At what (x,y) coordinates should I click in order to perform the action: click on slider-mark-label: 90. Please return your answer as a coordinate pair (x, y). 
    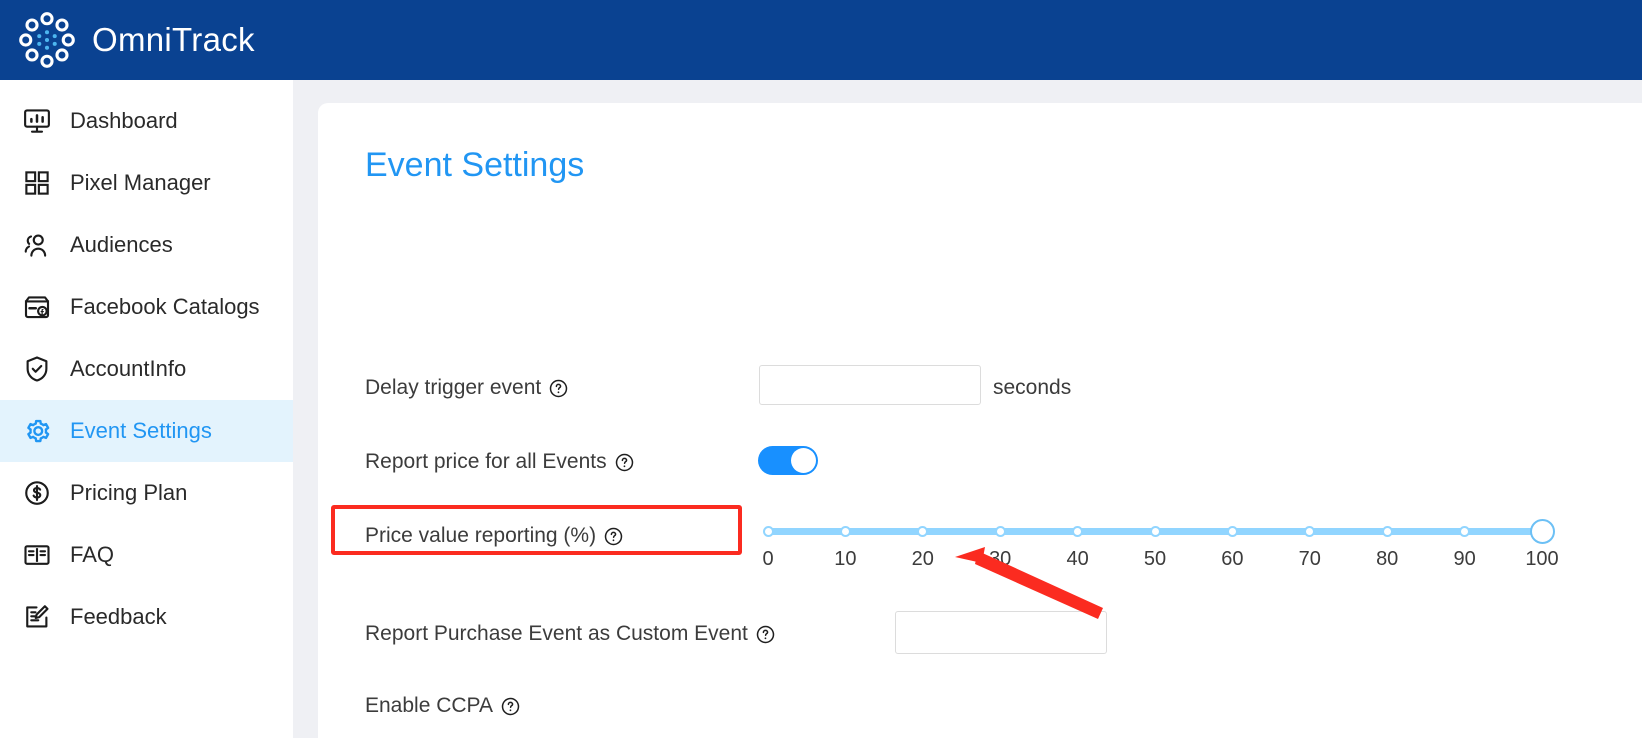
    Looking at the image, I should click on (1464, 559).